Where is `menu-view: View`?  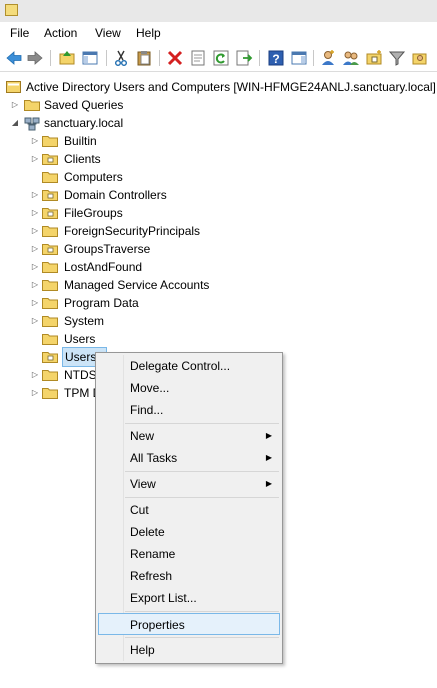
menu-view: View is located at coordinates (108, 33).